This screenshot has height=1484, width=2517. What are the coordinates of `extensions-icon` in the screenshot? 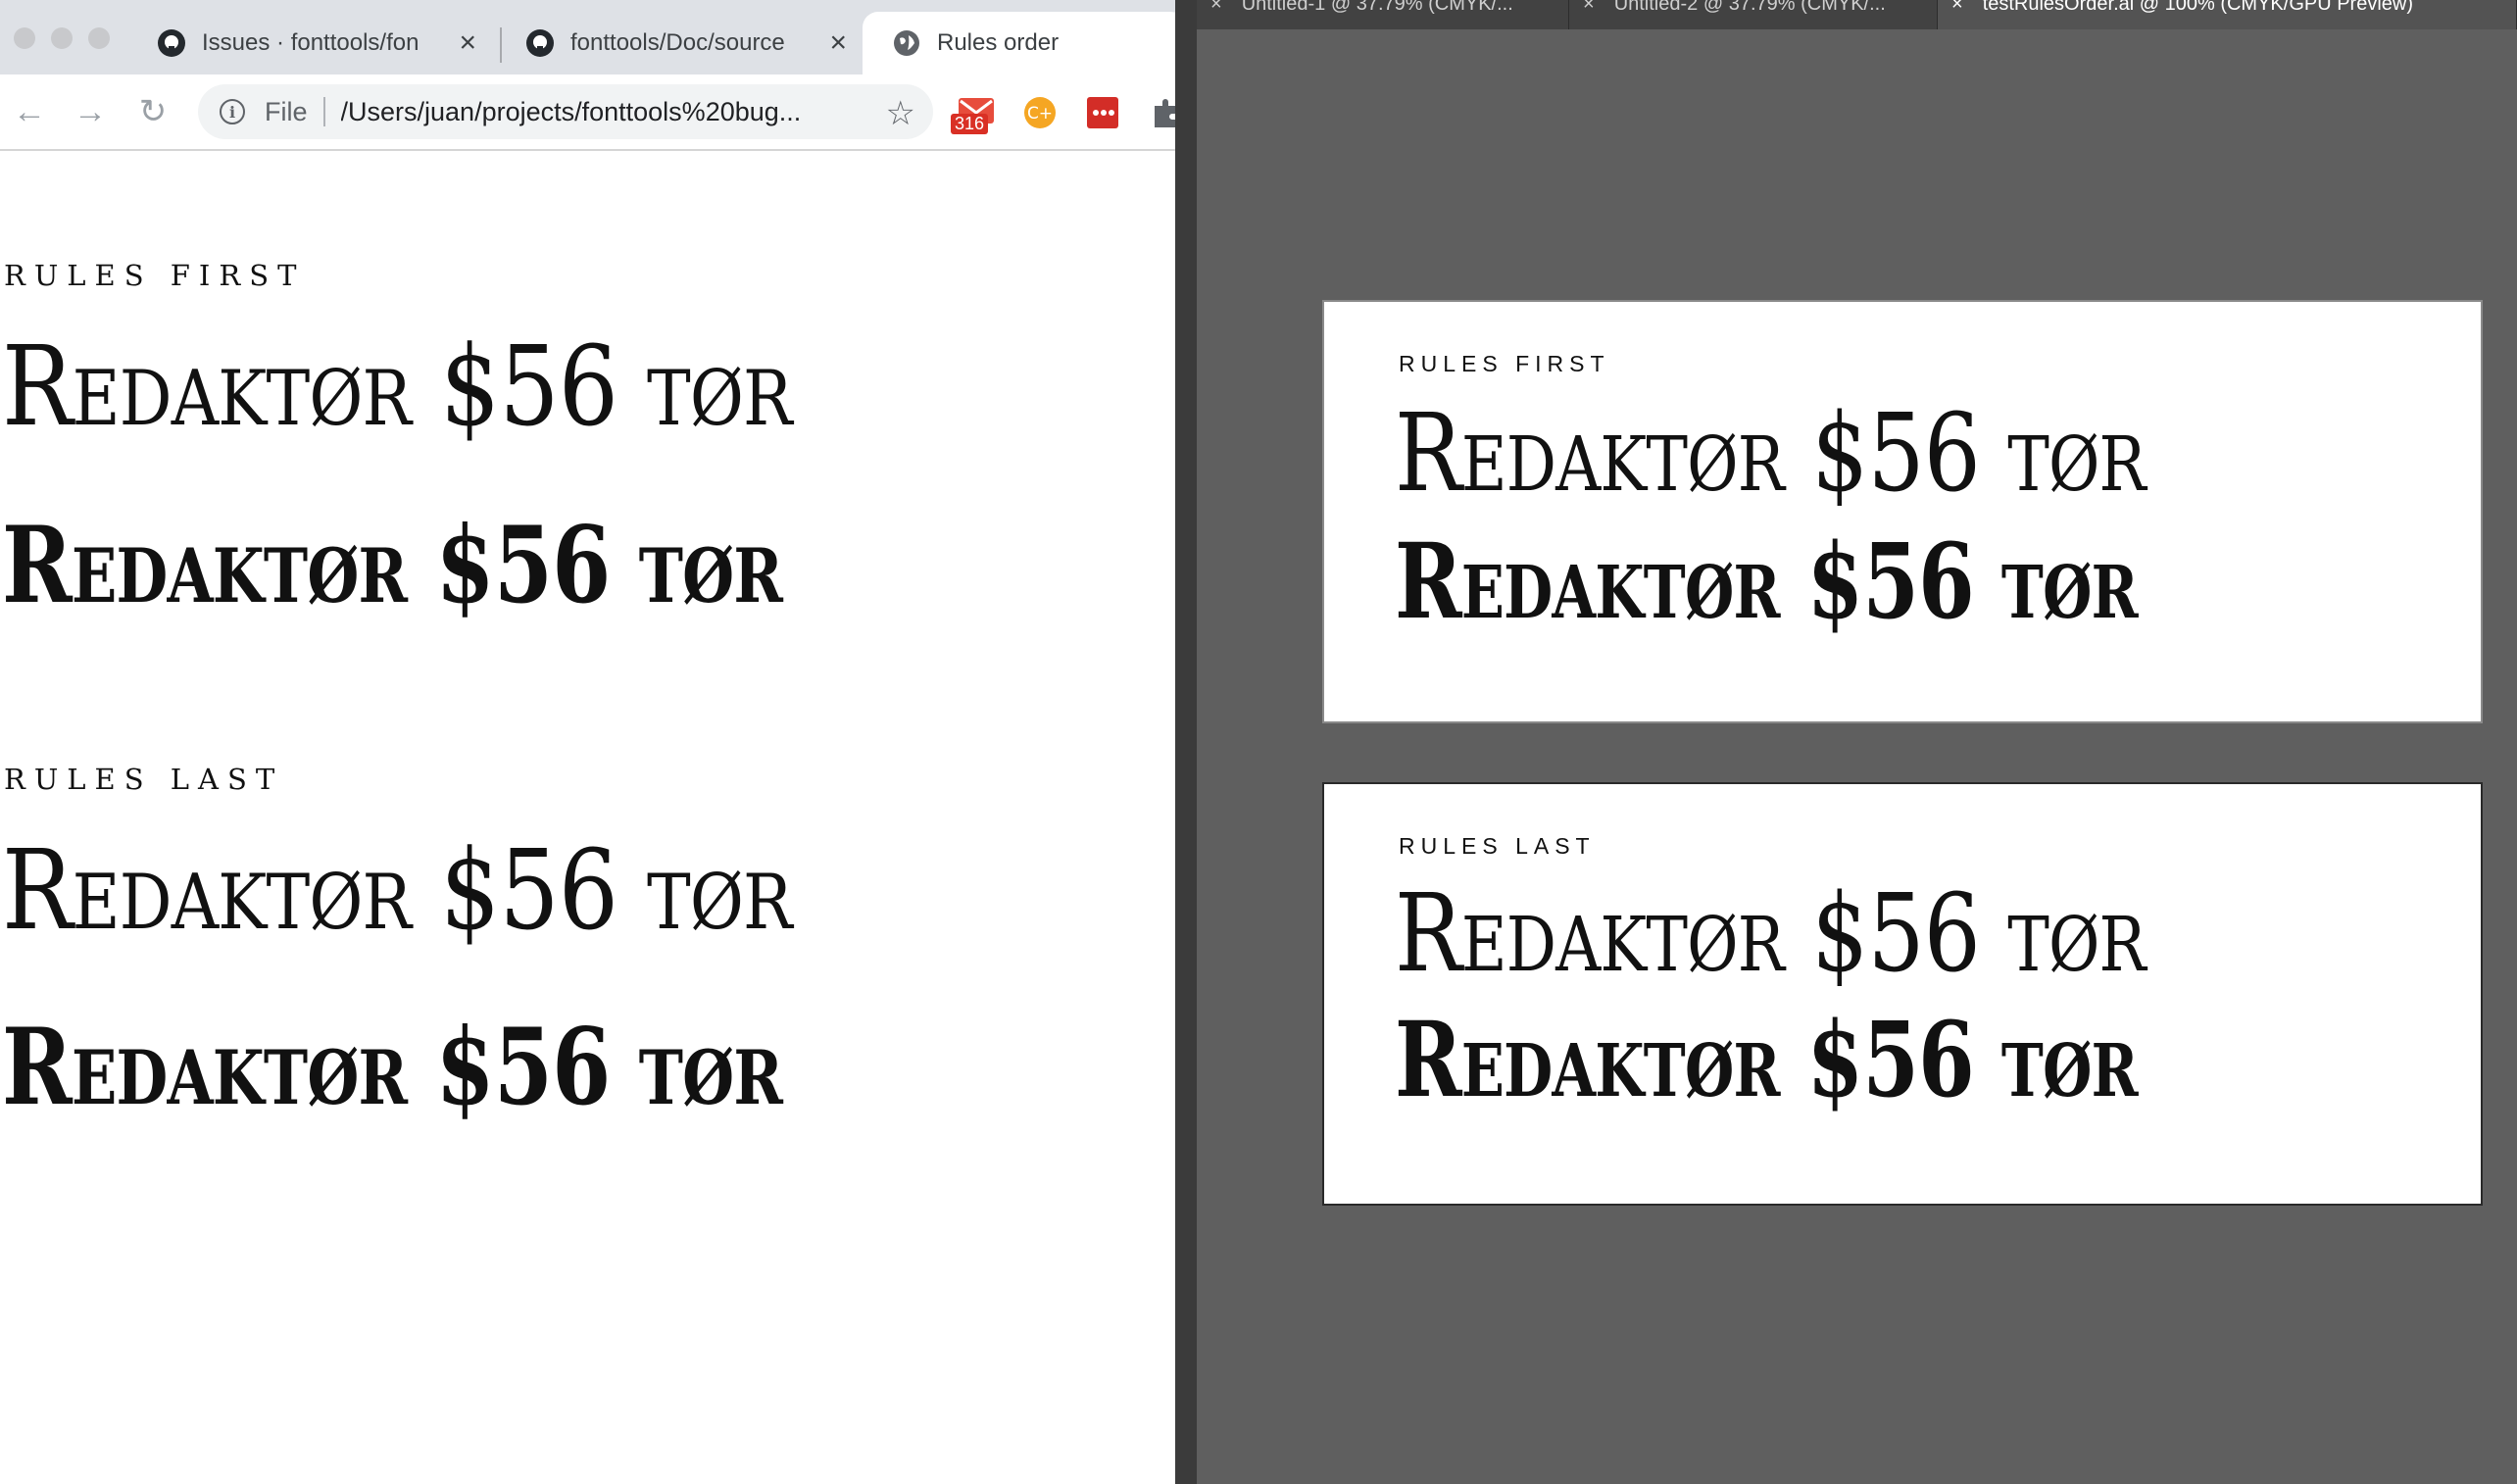 It's located at (1162, 115).